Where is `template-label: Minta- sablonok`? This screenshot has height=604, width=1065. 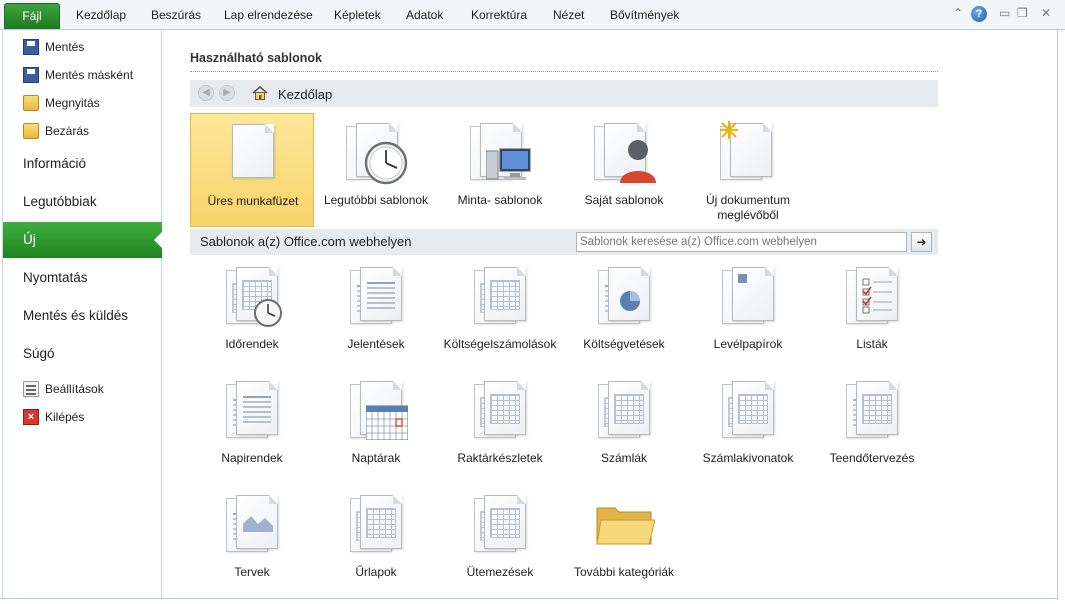
template-label: Minta- sablonok is located at coordinates (500, 200).